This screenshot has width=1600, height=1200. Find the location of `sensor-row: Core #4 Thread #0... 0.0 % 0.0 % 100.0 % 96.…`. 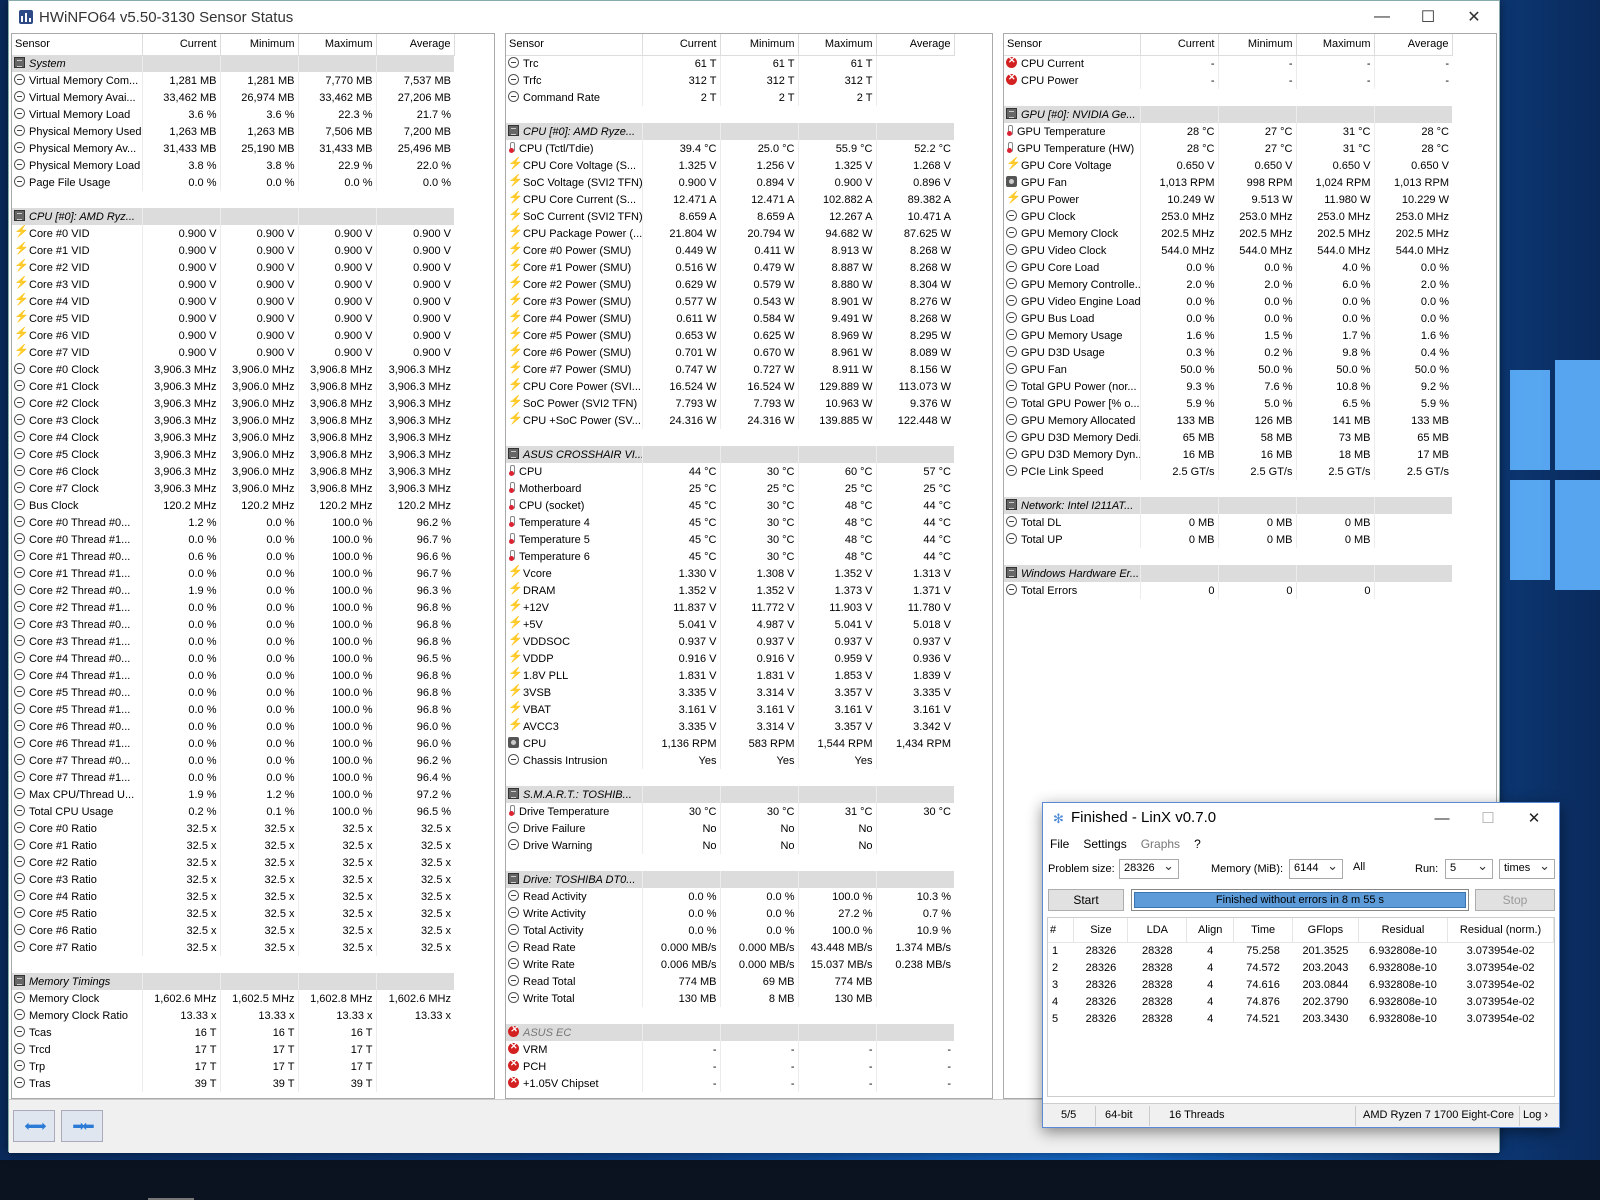

sensor-row: Core #4 Thread #0... 0.0 % 0.0 % 100.0 % 96.… is located at coordinates (233, 658).